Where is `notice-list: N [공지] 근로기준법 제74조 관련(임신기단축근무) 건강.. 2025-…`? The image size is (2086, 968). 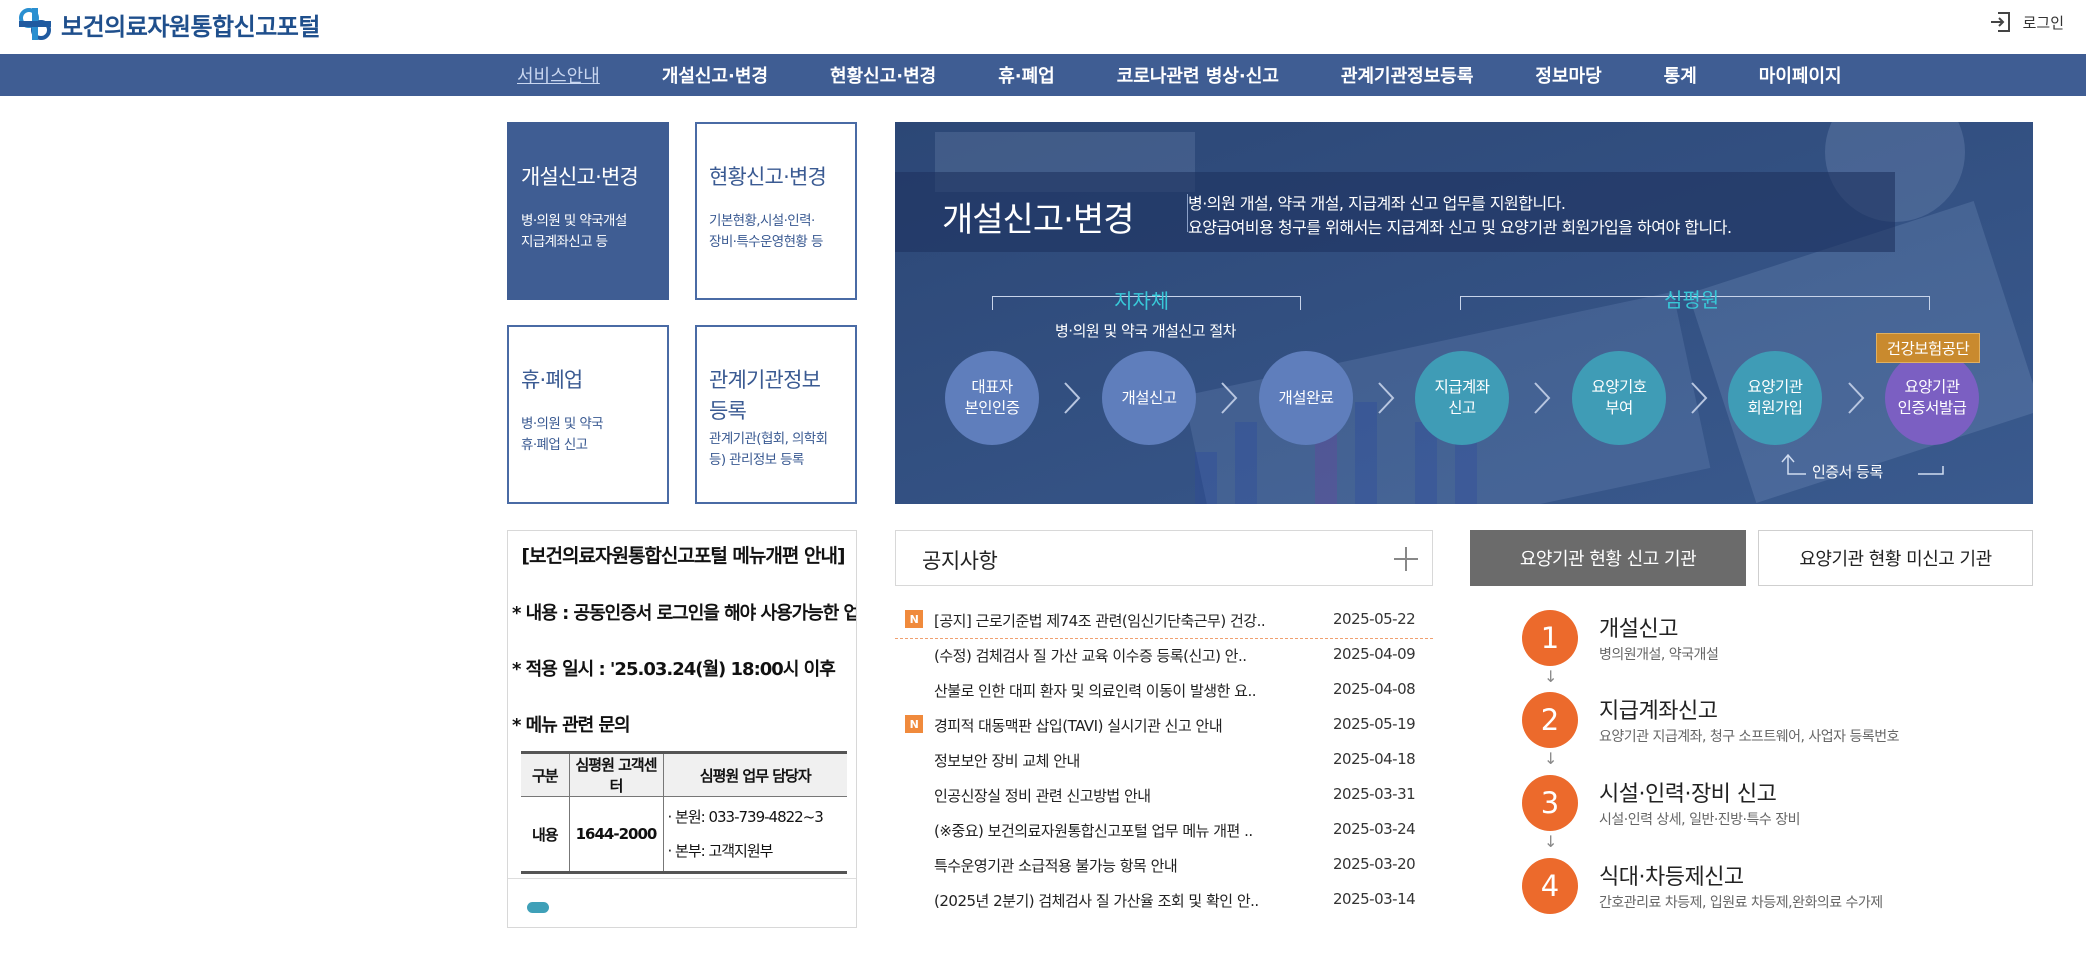 notice-list: N [공지] 근로기준법 제74조 관련(임신기단축근무) 건강.. 2025-… is located at coordinates (1164, 761).